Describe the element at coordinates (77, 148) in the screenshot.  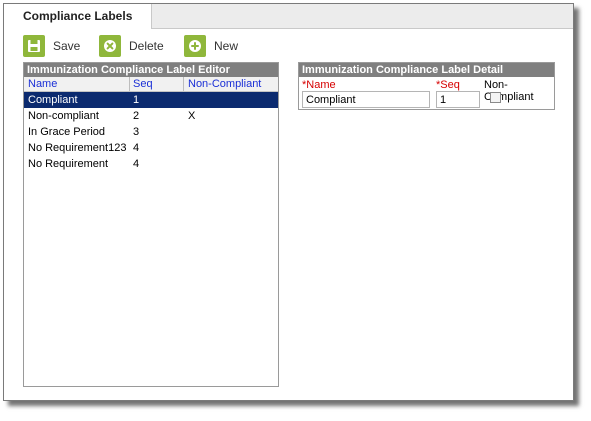
I see `row-name: No Requirement123` at that location.